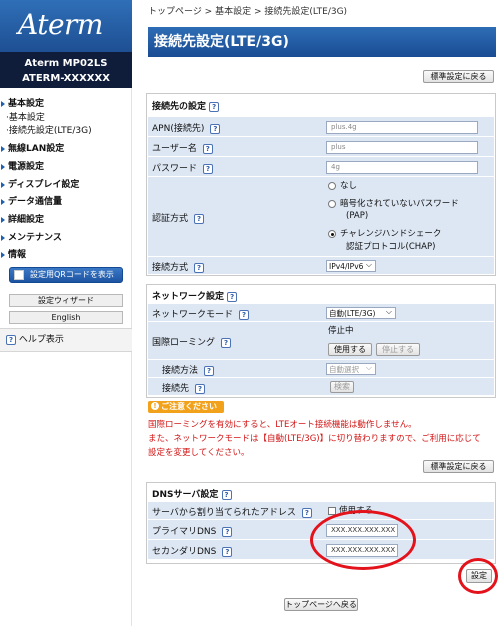 This screenshot has width=500, height=626. What do you see at coordinates (66, 202) in the screenshot?
I see `sidebar-item-data-usage: データ通信量` at bounding box center [66, 202].